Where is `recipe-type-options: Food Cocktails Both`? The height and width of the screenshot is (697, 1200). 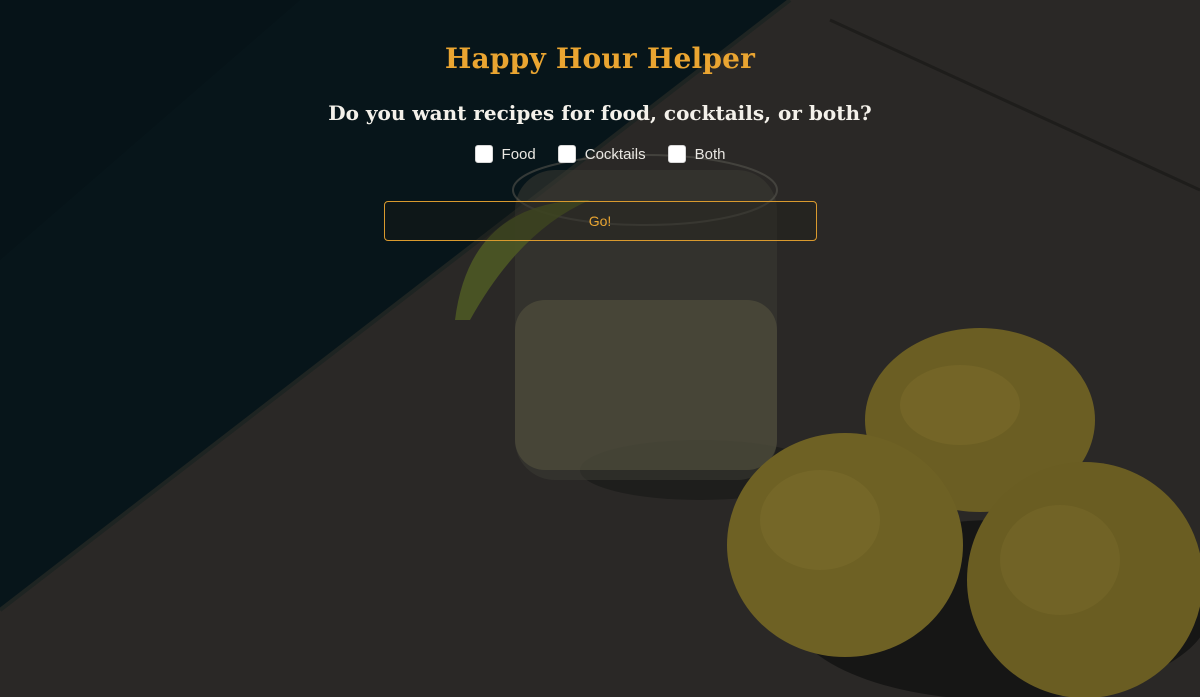
recipe-type-options: Food Cocktails Both is located at coordinates (600, 154).